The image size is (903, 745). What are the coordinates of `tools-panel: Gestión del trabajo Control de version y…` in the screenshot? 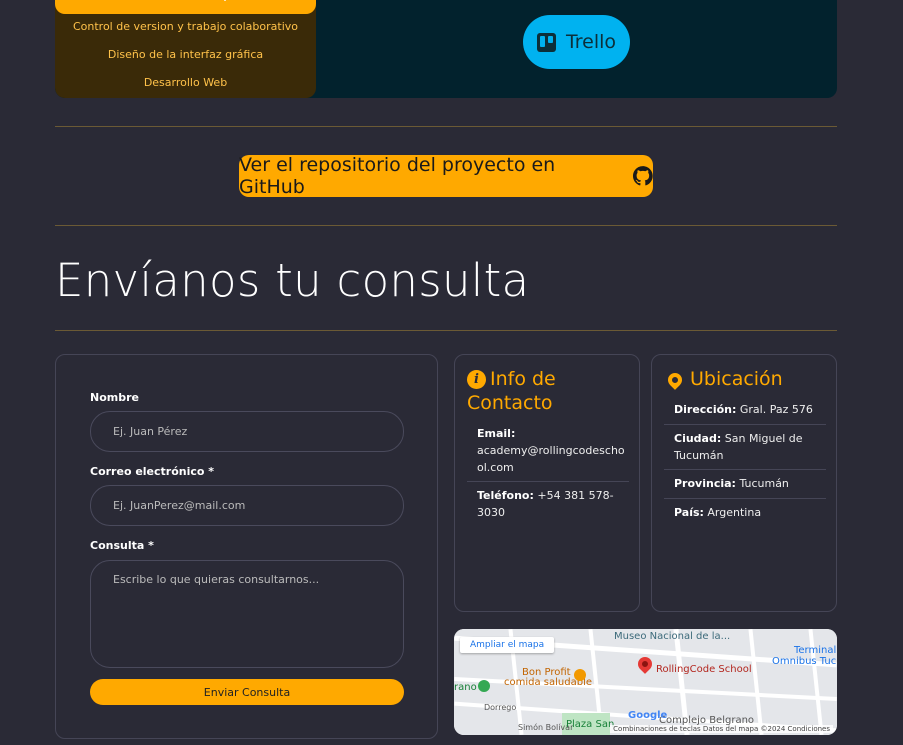 It's located at (446, 49).